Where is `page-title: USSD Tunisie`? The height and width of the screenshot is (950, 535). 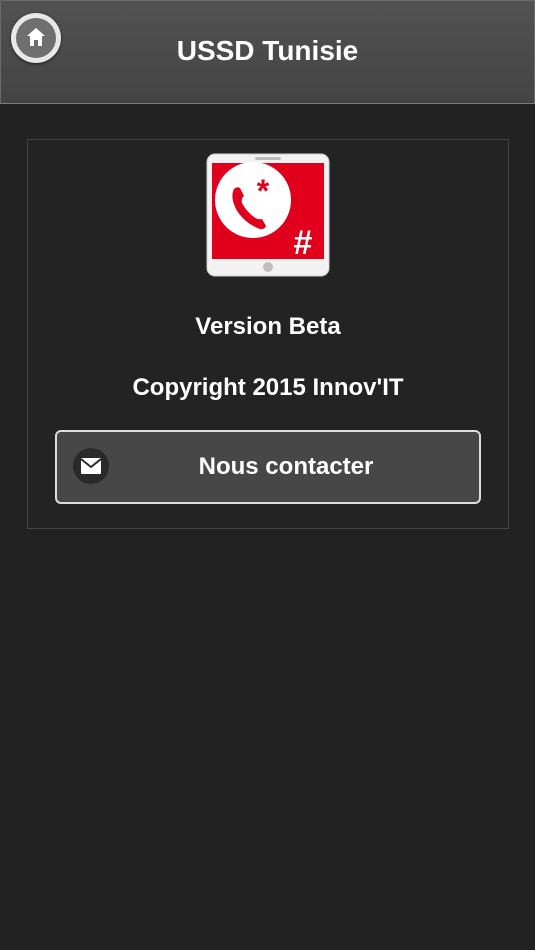 page-title: USSD Tunisie is located at coordinates (267, 50).